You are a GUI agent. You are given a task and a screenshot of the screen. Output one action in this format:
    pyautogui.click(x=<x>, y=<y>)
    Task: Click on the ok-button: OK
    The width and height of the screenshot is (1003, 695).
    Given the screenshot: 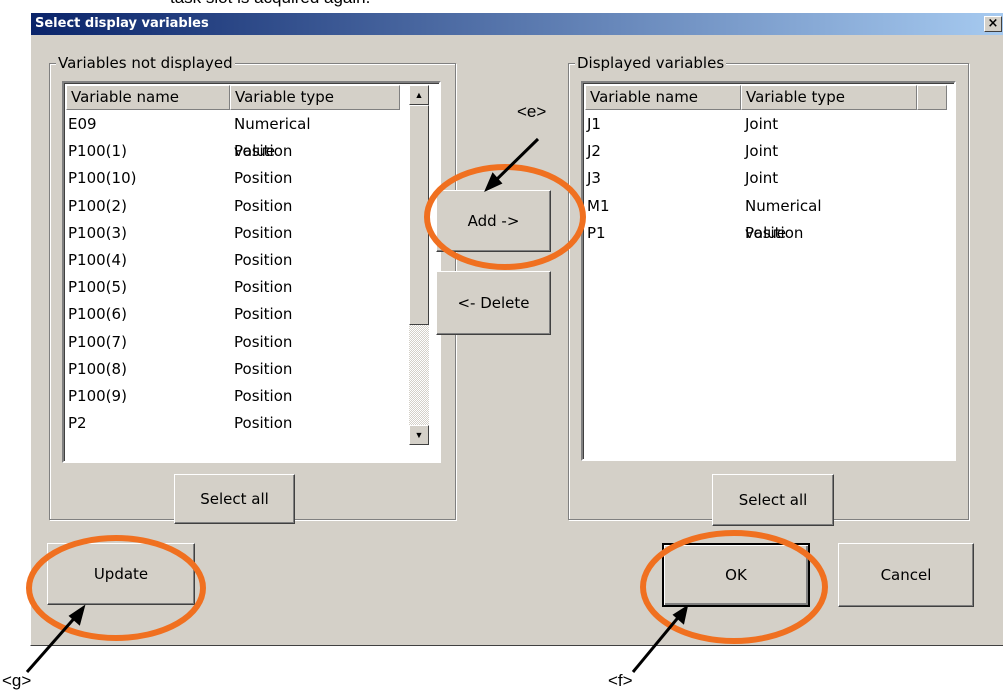 What is the action you would take?
    pyautogui.click(x=736, y=575)
    